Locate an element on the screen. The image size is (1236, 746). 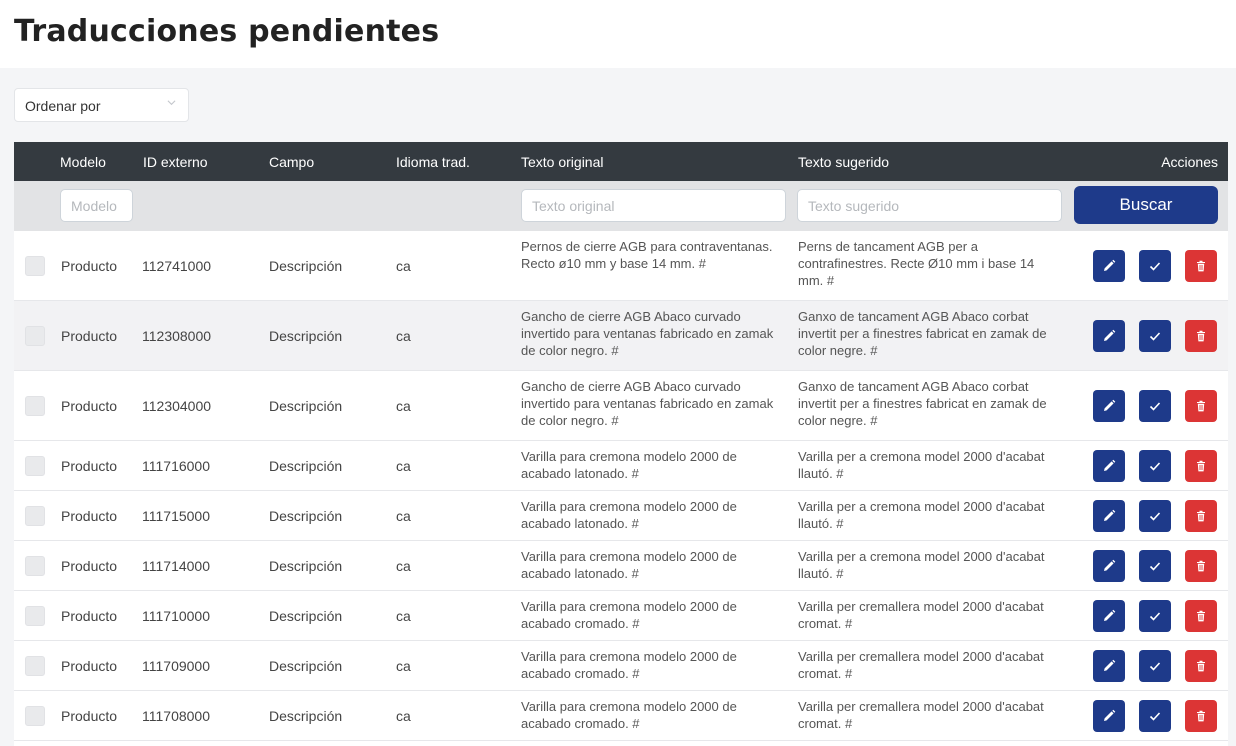
sort-select: Ordenar por is located at coordinates (101, 105).